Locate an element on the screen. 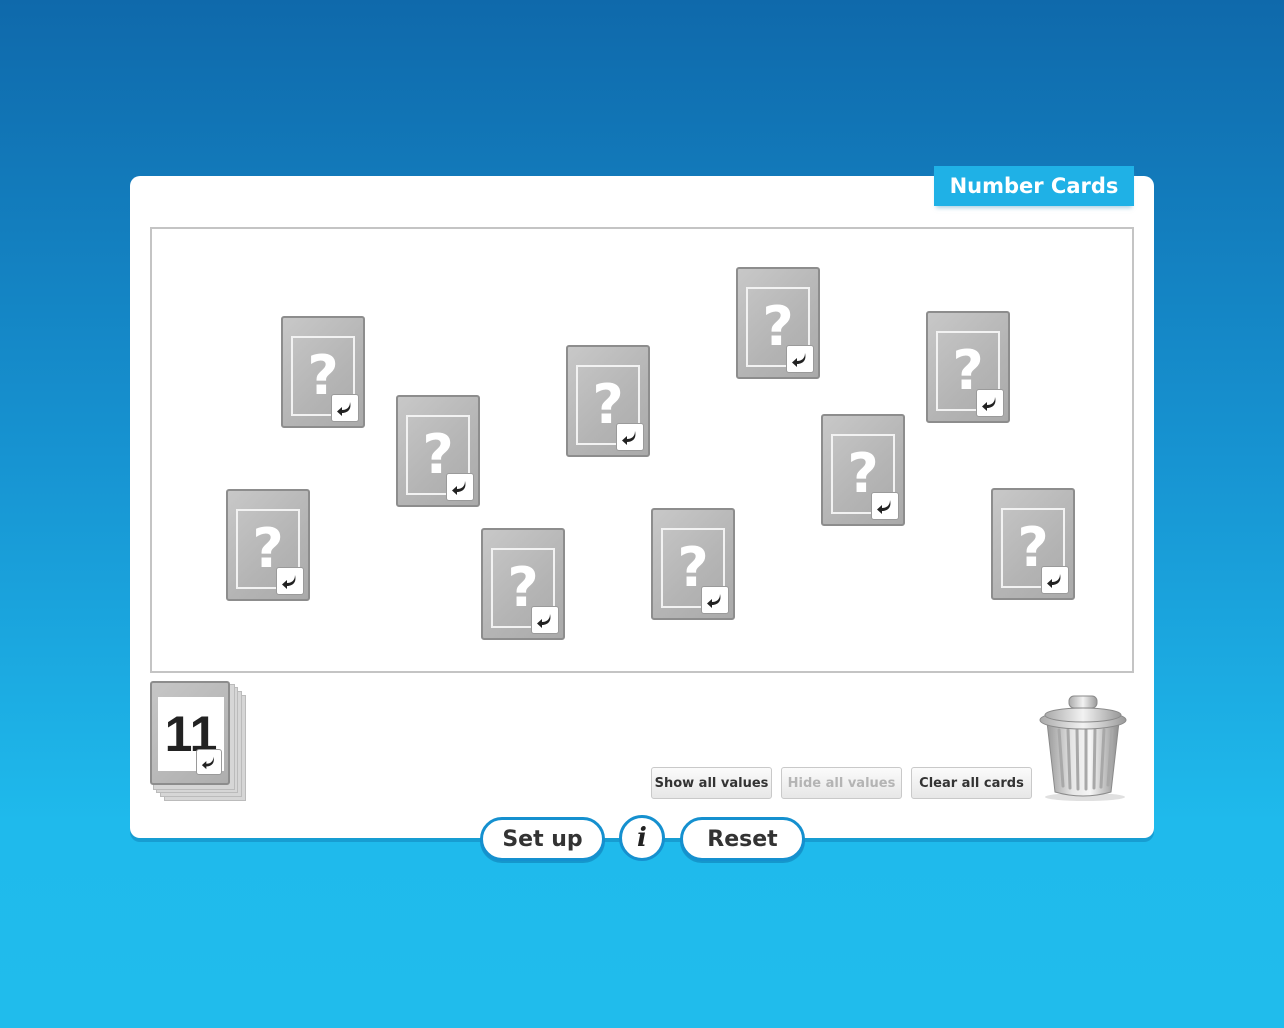  clear-all-cards-button: Clear all cards is located at coordinates (971, 783).